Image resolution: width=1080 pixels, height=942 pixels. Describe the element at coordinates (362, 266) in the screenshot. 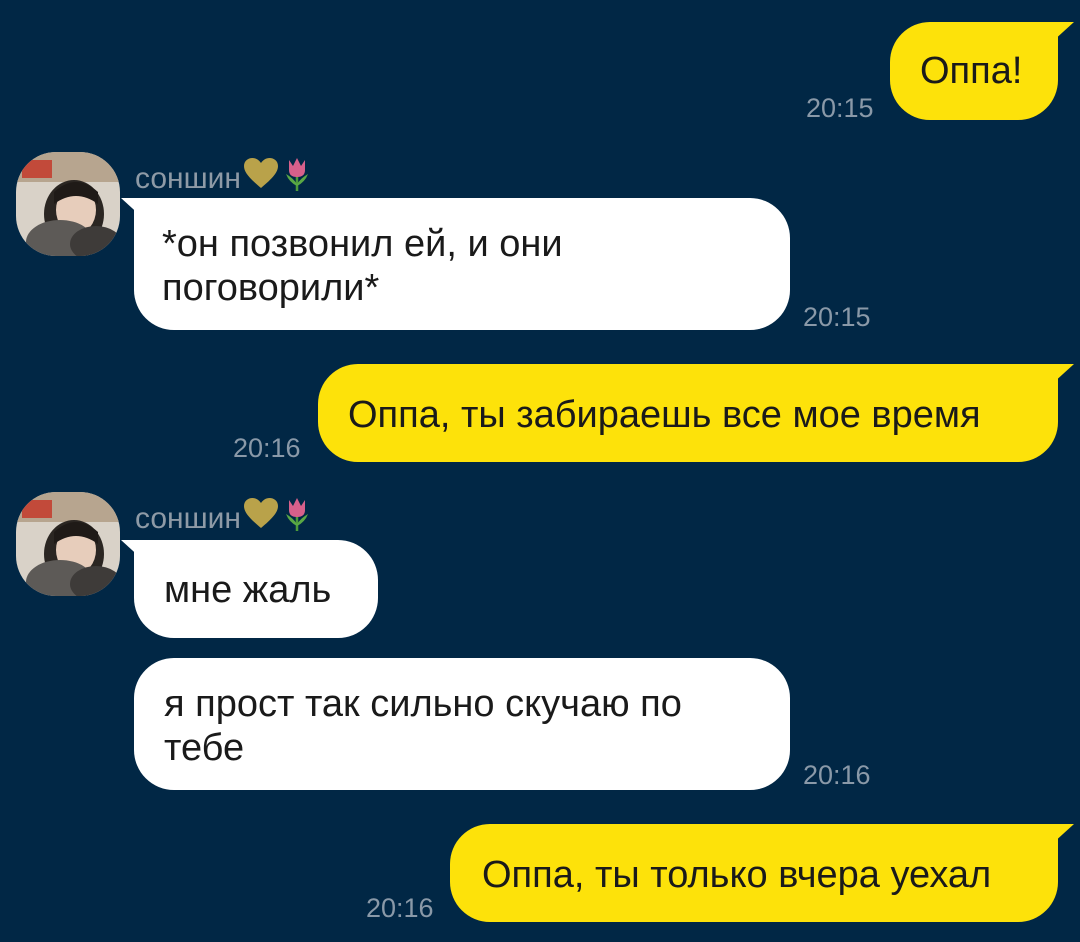

I see `message-text: *он позвонил ей, и они поговорили*` at that location.